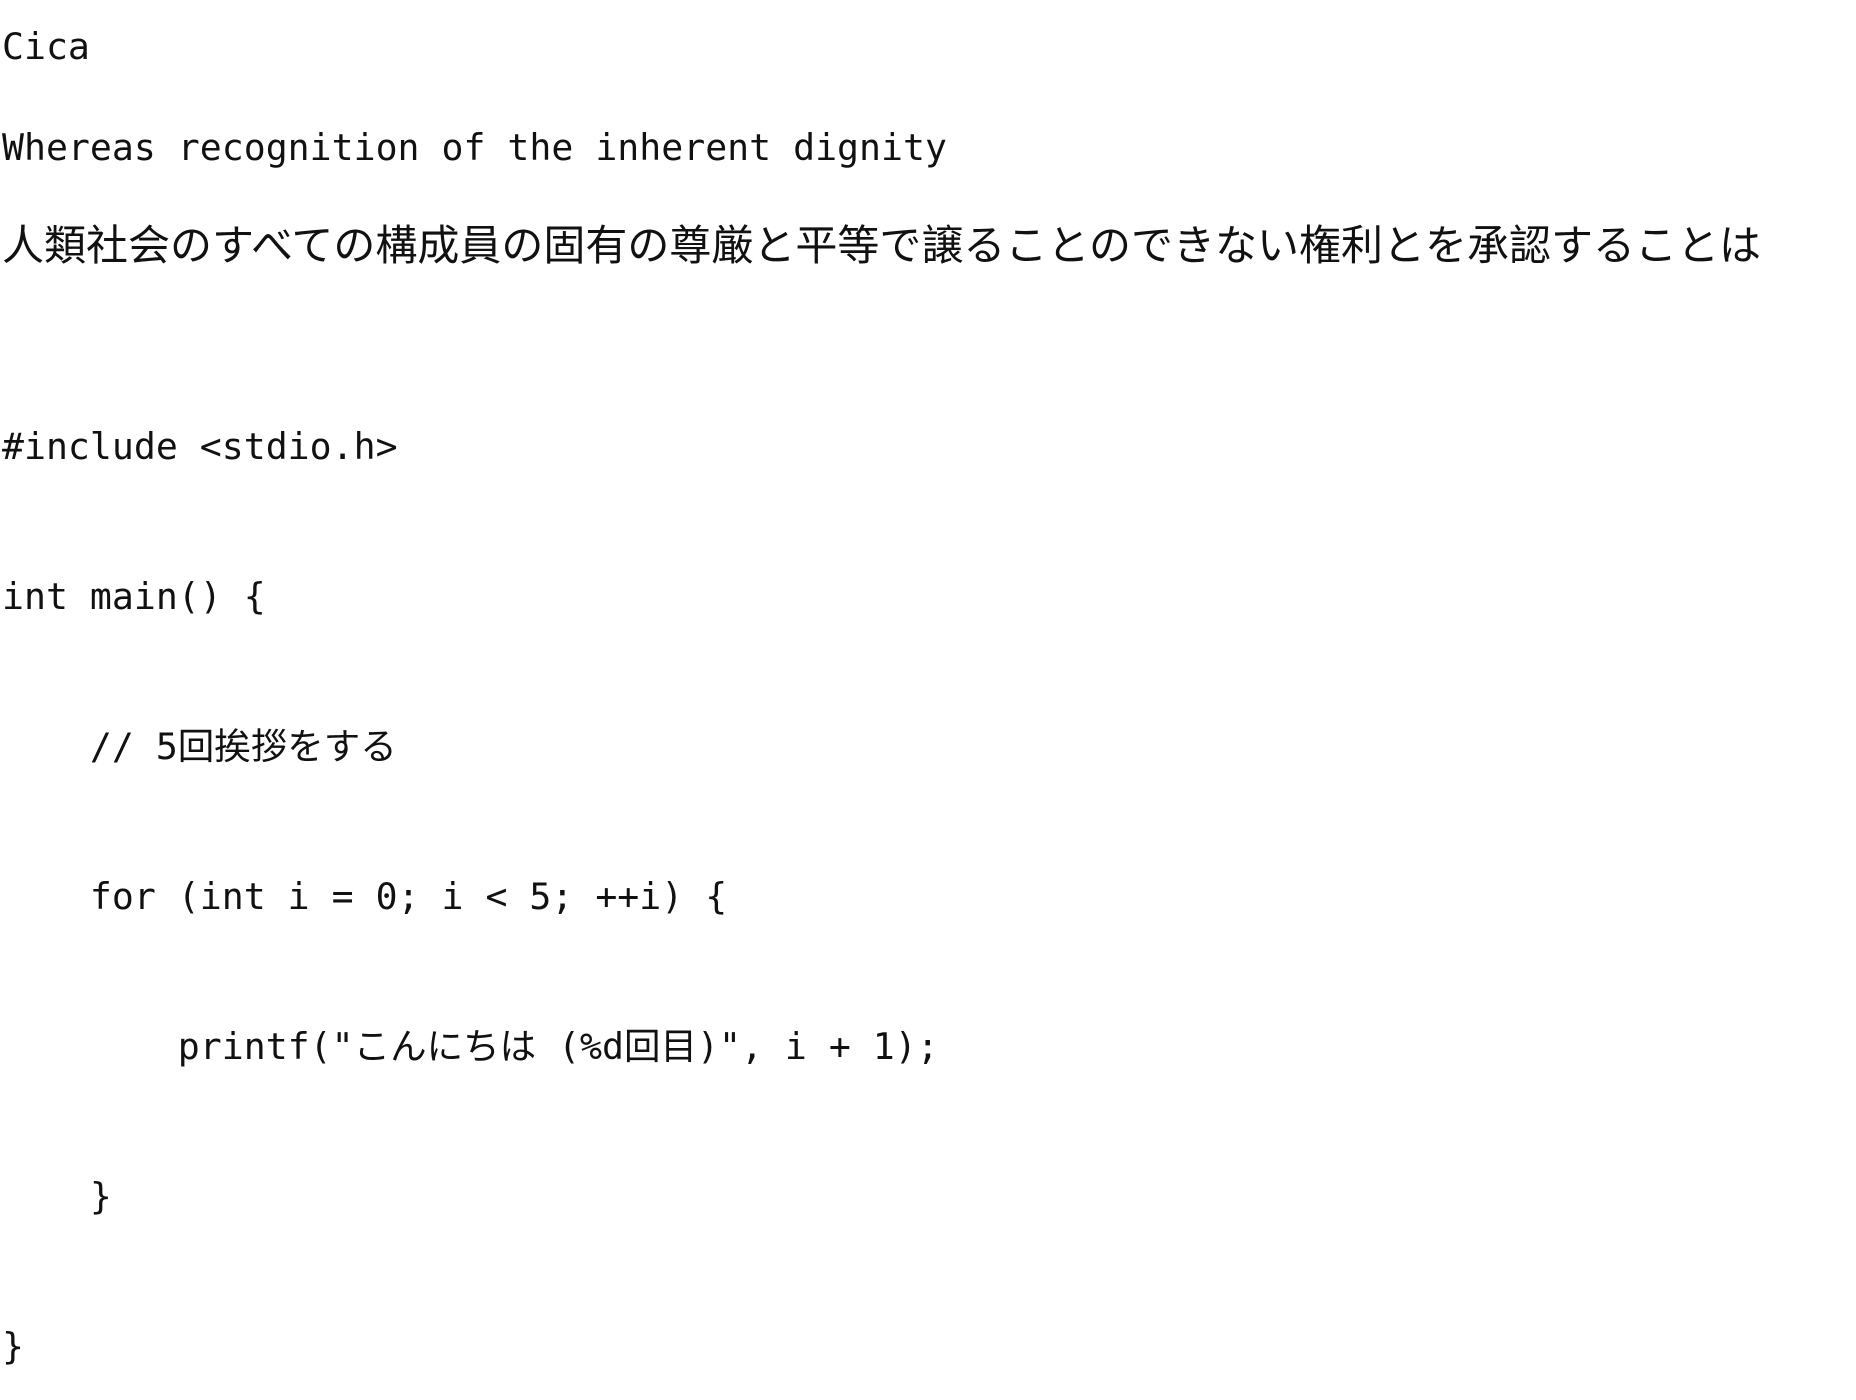 The height and width of the screenshot is (1400, 1856). What do you see at coordinates (470, 1046) in the screenshot?
I see `code-line: printf("こんにちは (%d回目)", i + 1);` at bounding box center [470, 1046].